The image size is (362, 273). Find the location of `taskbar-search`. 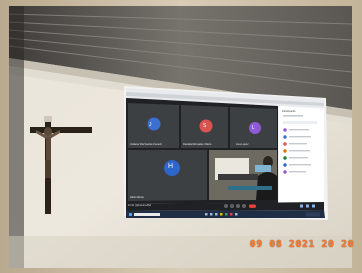

taskbar-search is located at coordinates (147, 214).